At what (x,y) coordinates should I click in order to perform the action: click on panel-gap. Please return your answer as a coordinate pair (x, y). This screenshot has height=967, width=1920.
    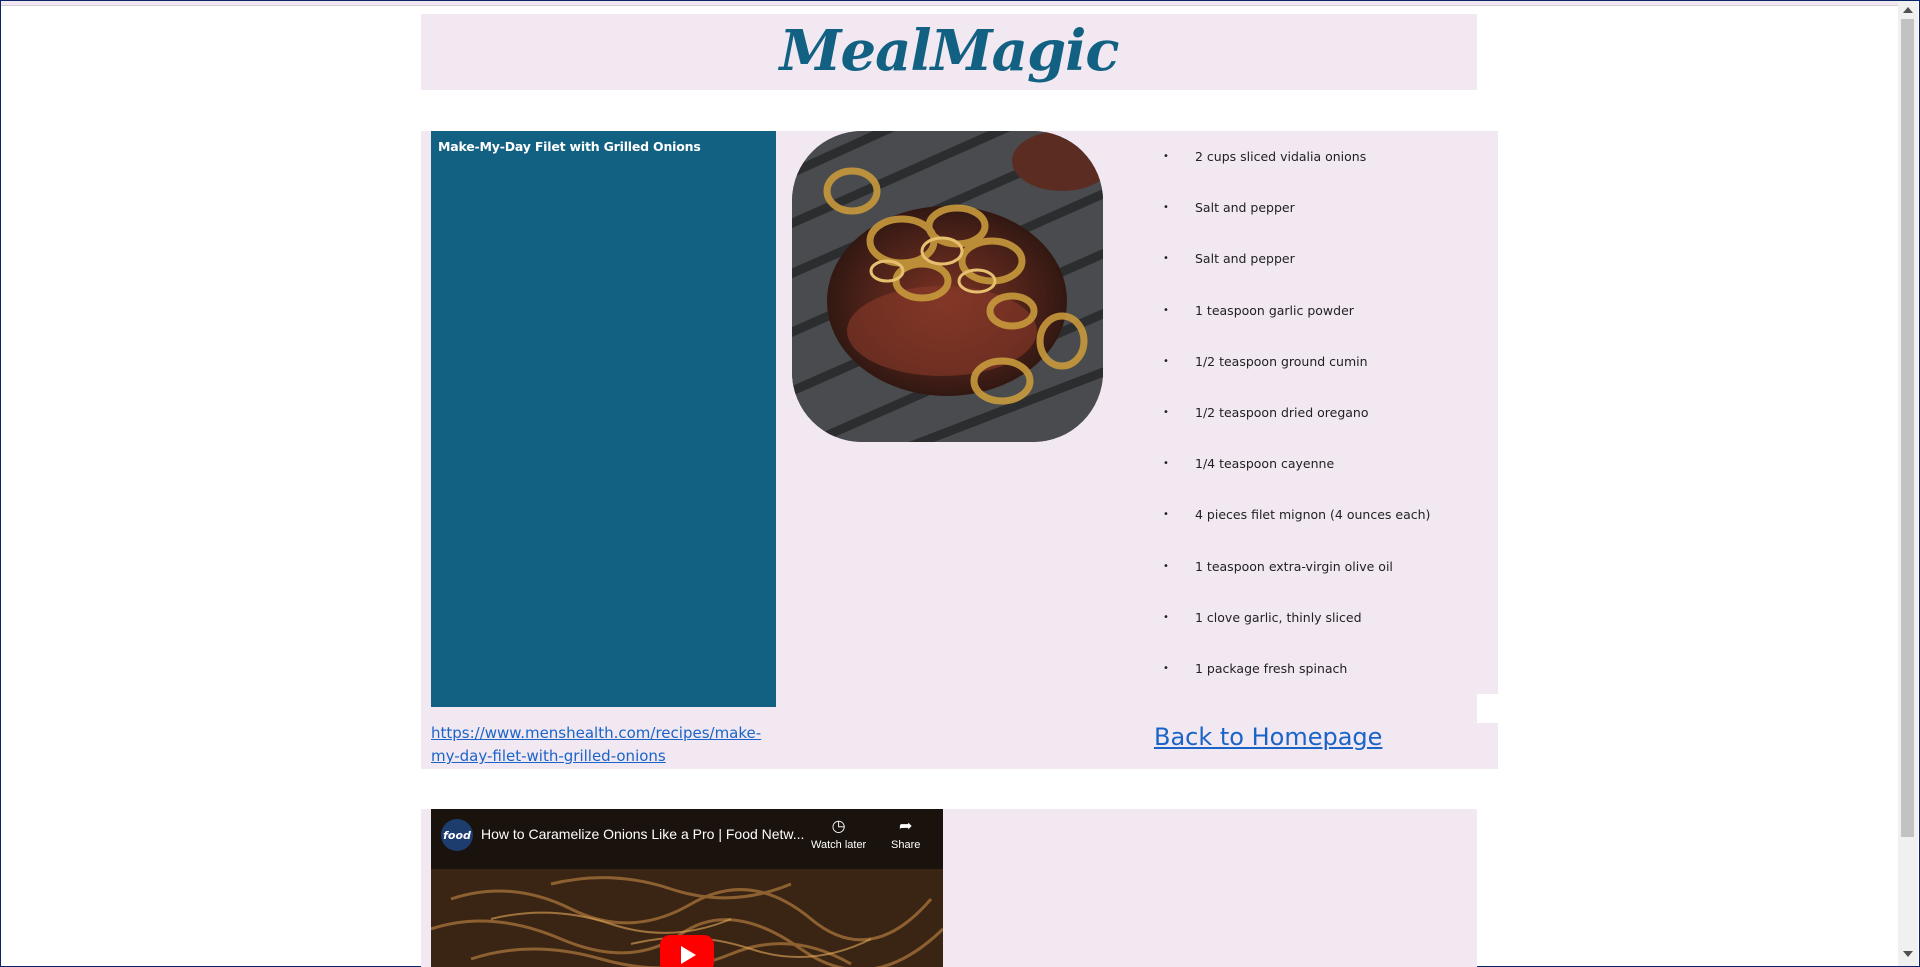
    Looking at the image, I should click on (1487, 708).